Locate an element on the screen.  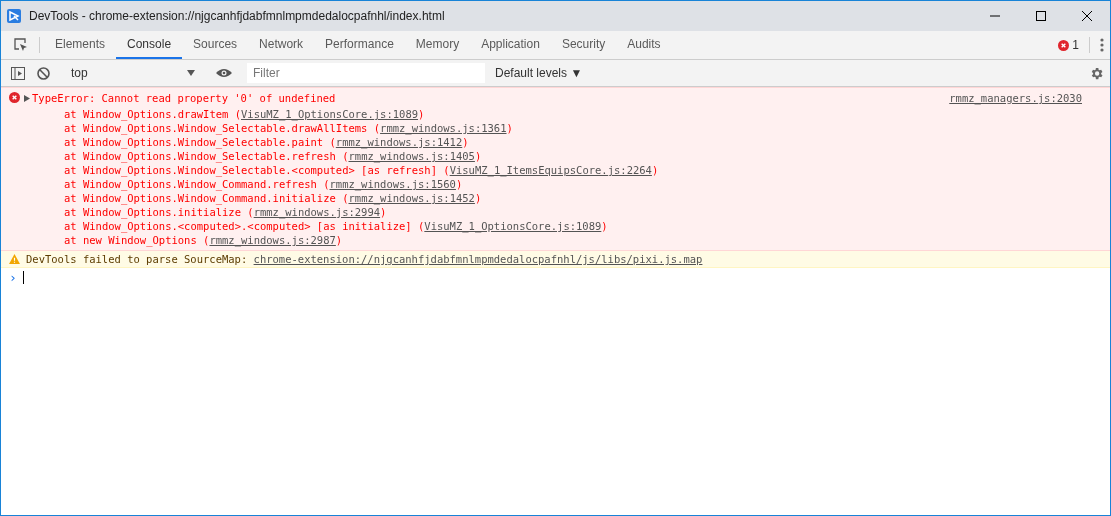
source-link: rmmz_windows.js:1405 is located at coordinates (411, 156).